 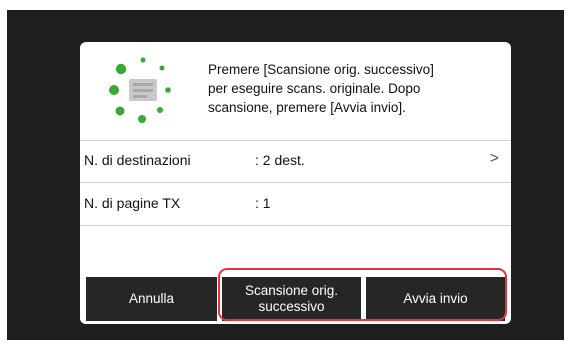 I want to click on destinations-row: N. di destinazioni : 2 dest. >, so click(x=295, y=161).